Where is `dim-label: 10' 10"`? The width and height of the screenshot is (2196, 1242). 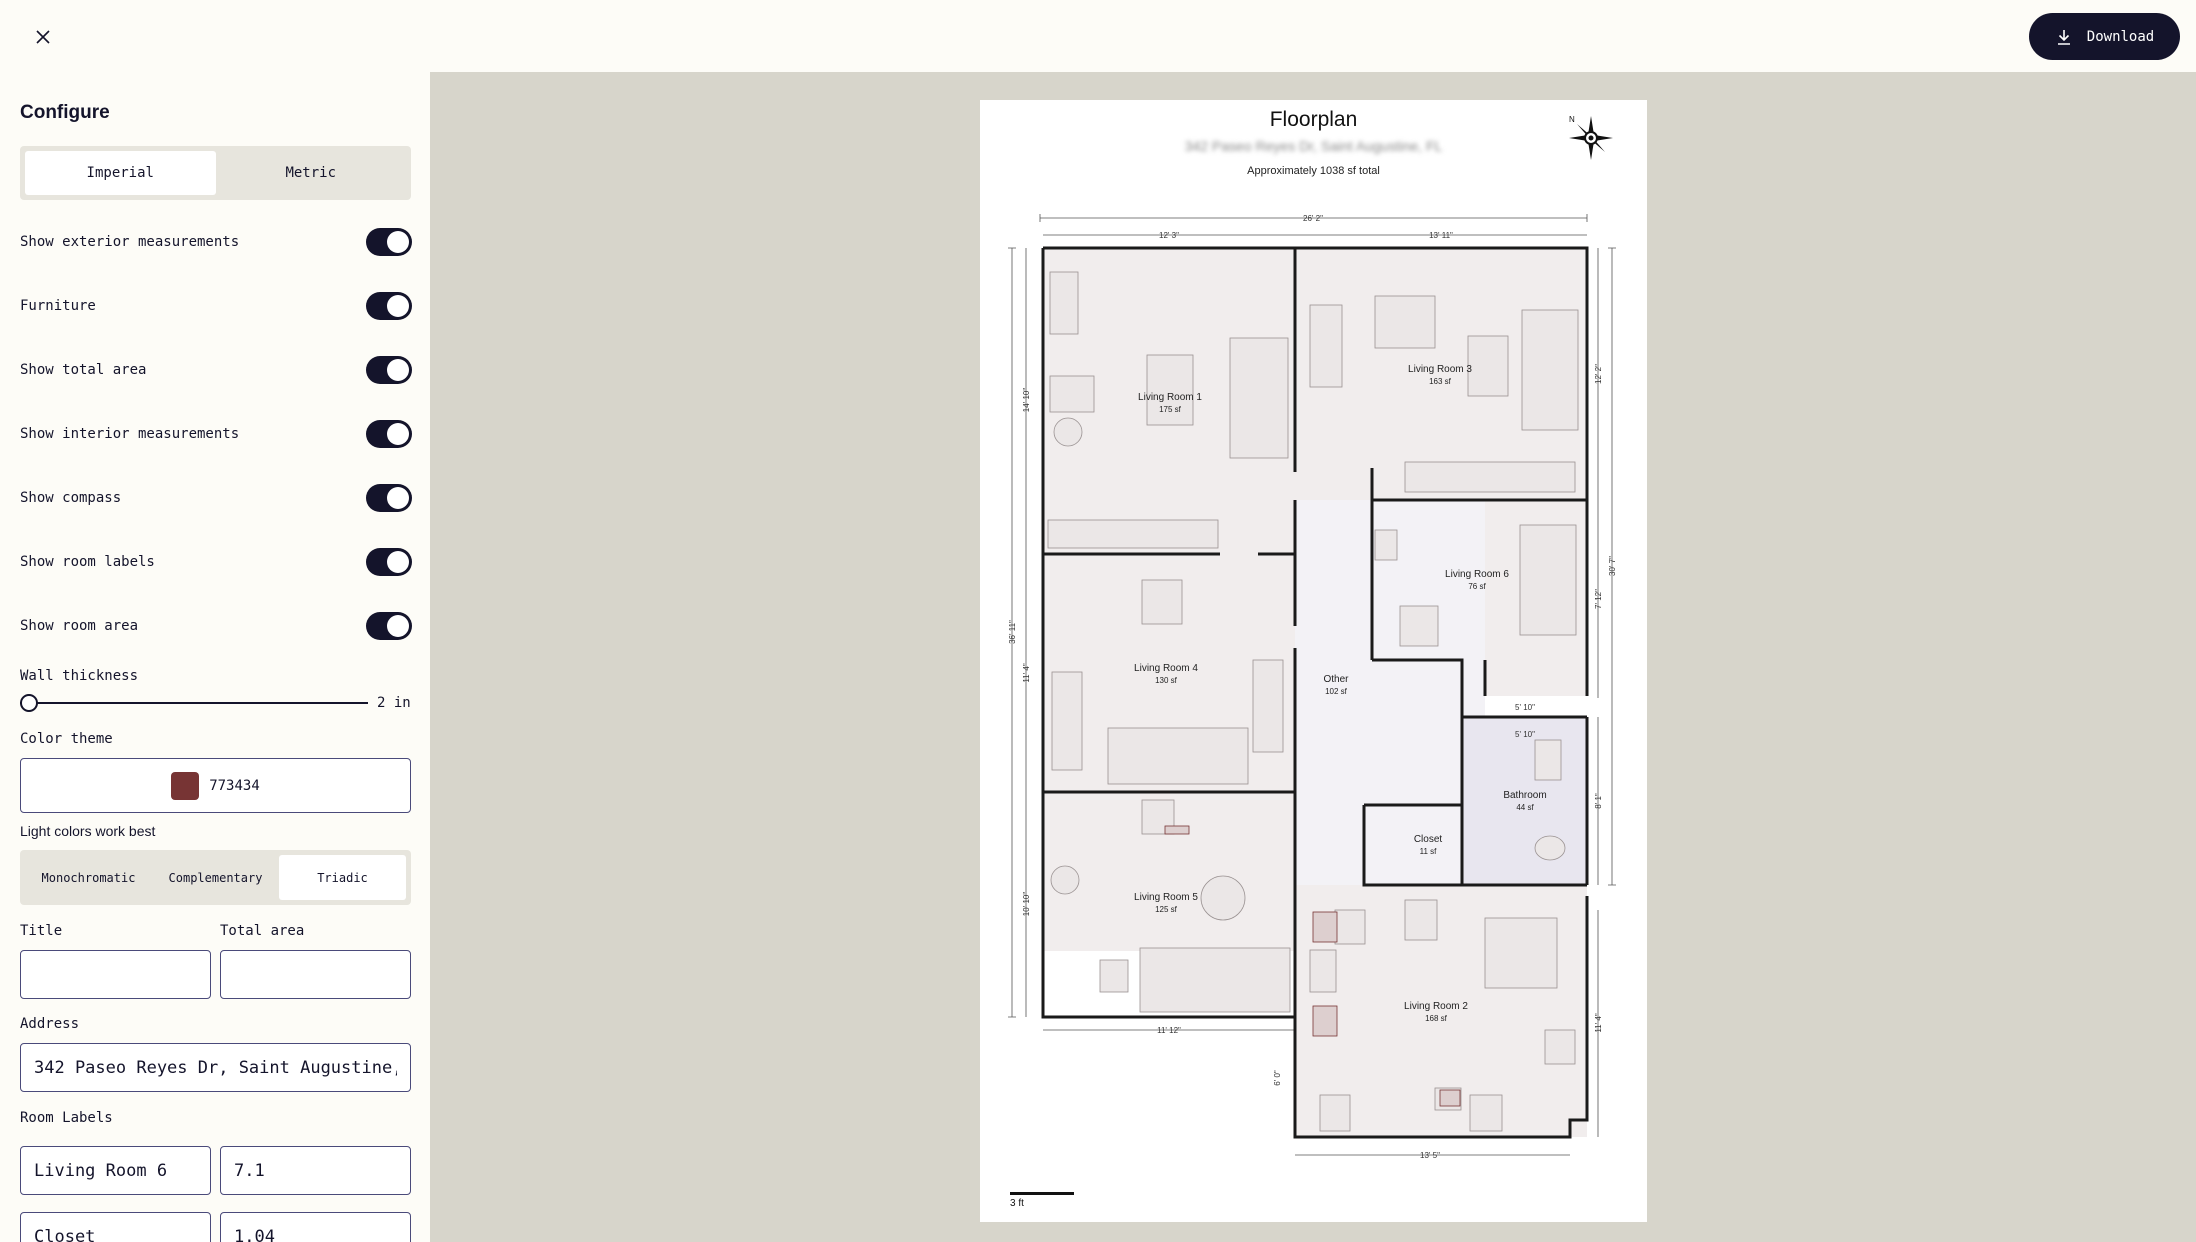
dim-label: 10' 10" is located at coordinates (1026, 904).